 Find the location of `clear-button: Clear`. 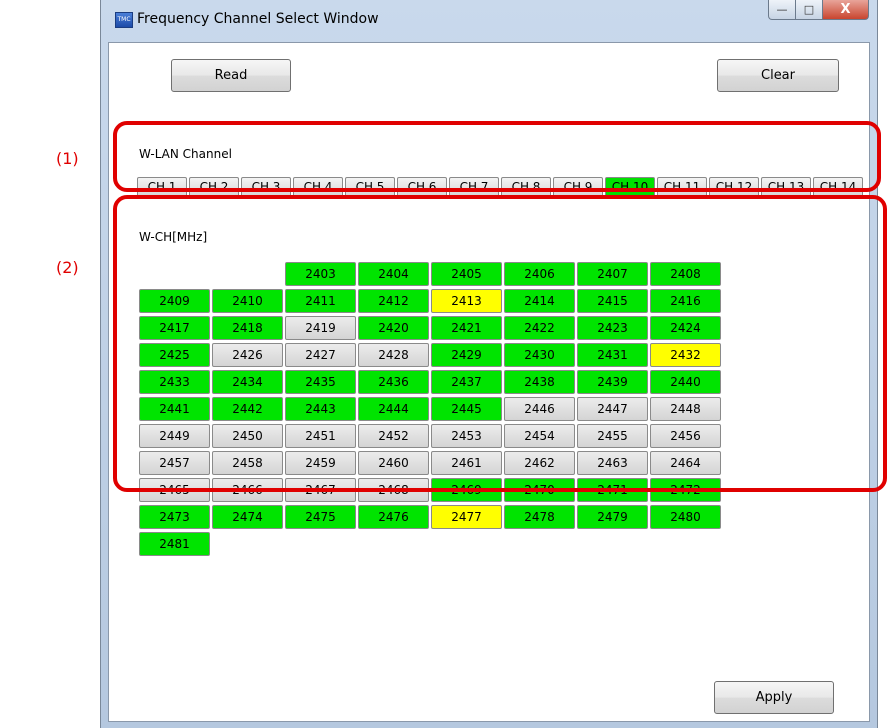

clear-button: Clear is located at coordinates (778, 75).